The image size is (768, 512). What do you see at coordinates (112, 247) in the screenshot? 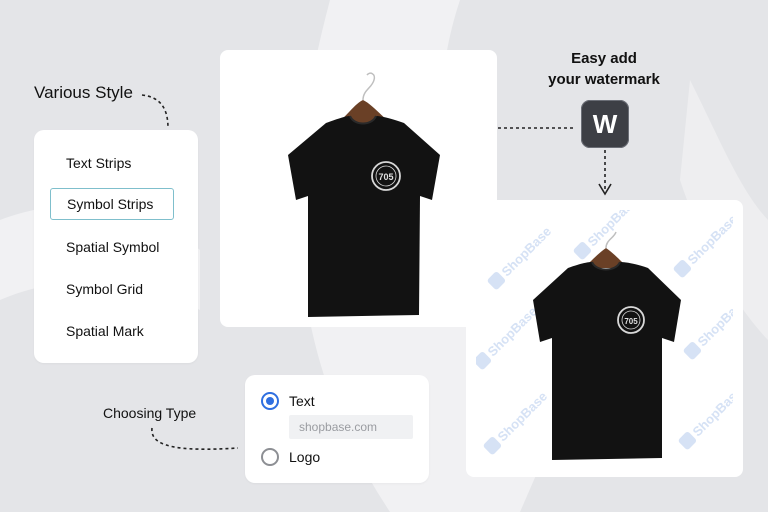
I see `style-option-spatial-symbol: Spatial Symbol` at bounding box center [112, 247].